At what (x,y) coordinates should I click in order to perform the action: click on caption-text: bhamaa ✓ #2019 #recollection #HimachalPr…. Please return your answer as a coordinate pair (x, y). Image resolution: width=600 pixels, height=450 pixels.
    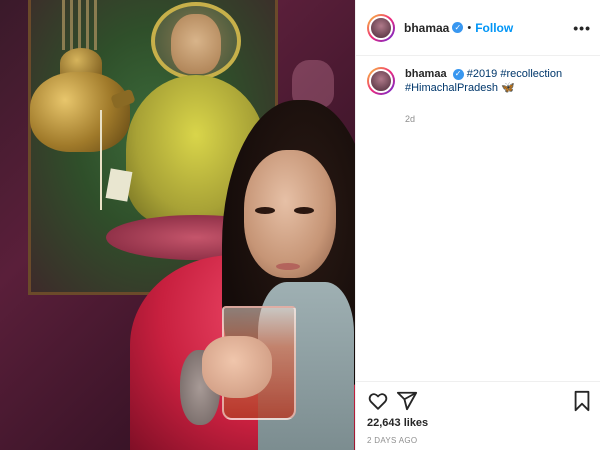
    Looking at the image, I should click on (498, 96).